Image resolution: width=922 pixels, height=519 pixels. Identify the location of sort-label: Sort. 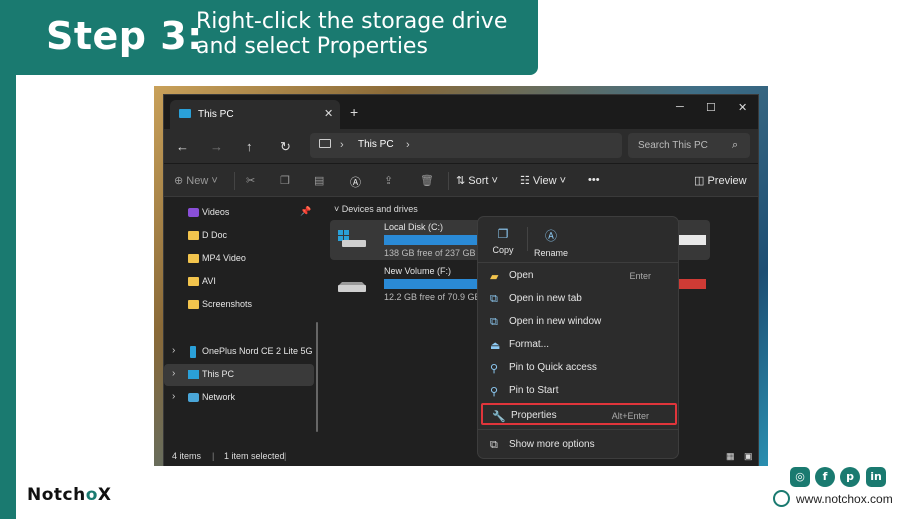
(478, 181).